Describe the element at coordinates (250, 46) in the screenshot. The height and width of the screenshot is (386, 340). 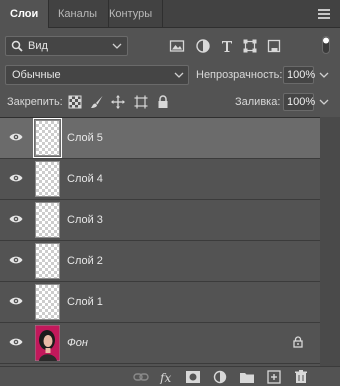
I see `shape-filter-icon` at that location.